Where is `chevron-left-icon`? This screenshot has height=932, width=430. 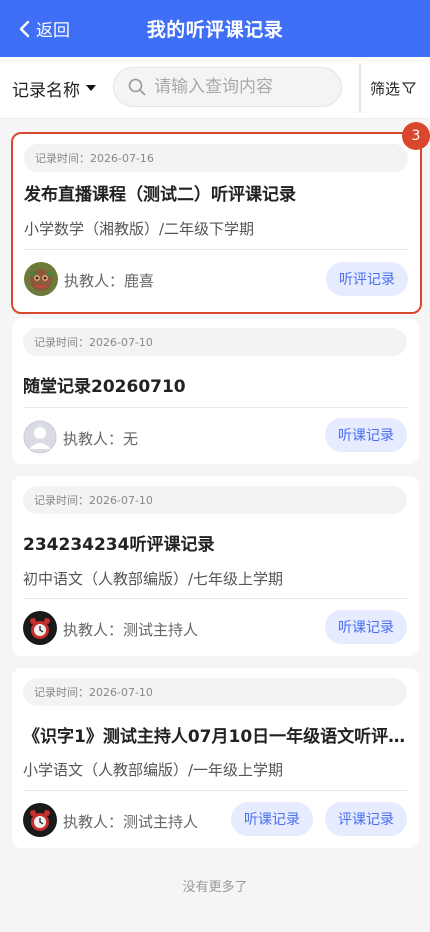 chevron-left-icon is located at coordinates (24, 28).